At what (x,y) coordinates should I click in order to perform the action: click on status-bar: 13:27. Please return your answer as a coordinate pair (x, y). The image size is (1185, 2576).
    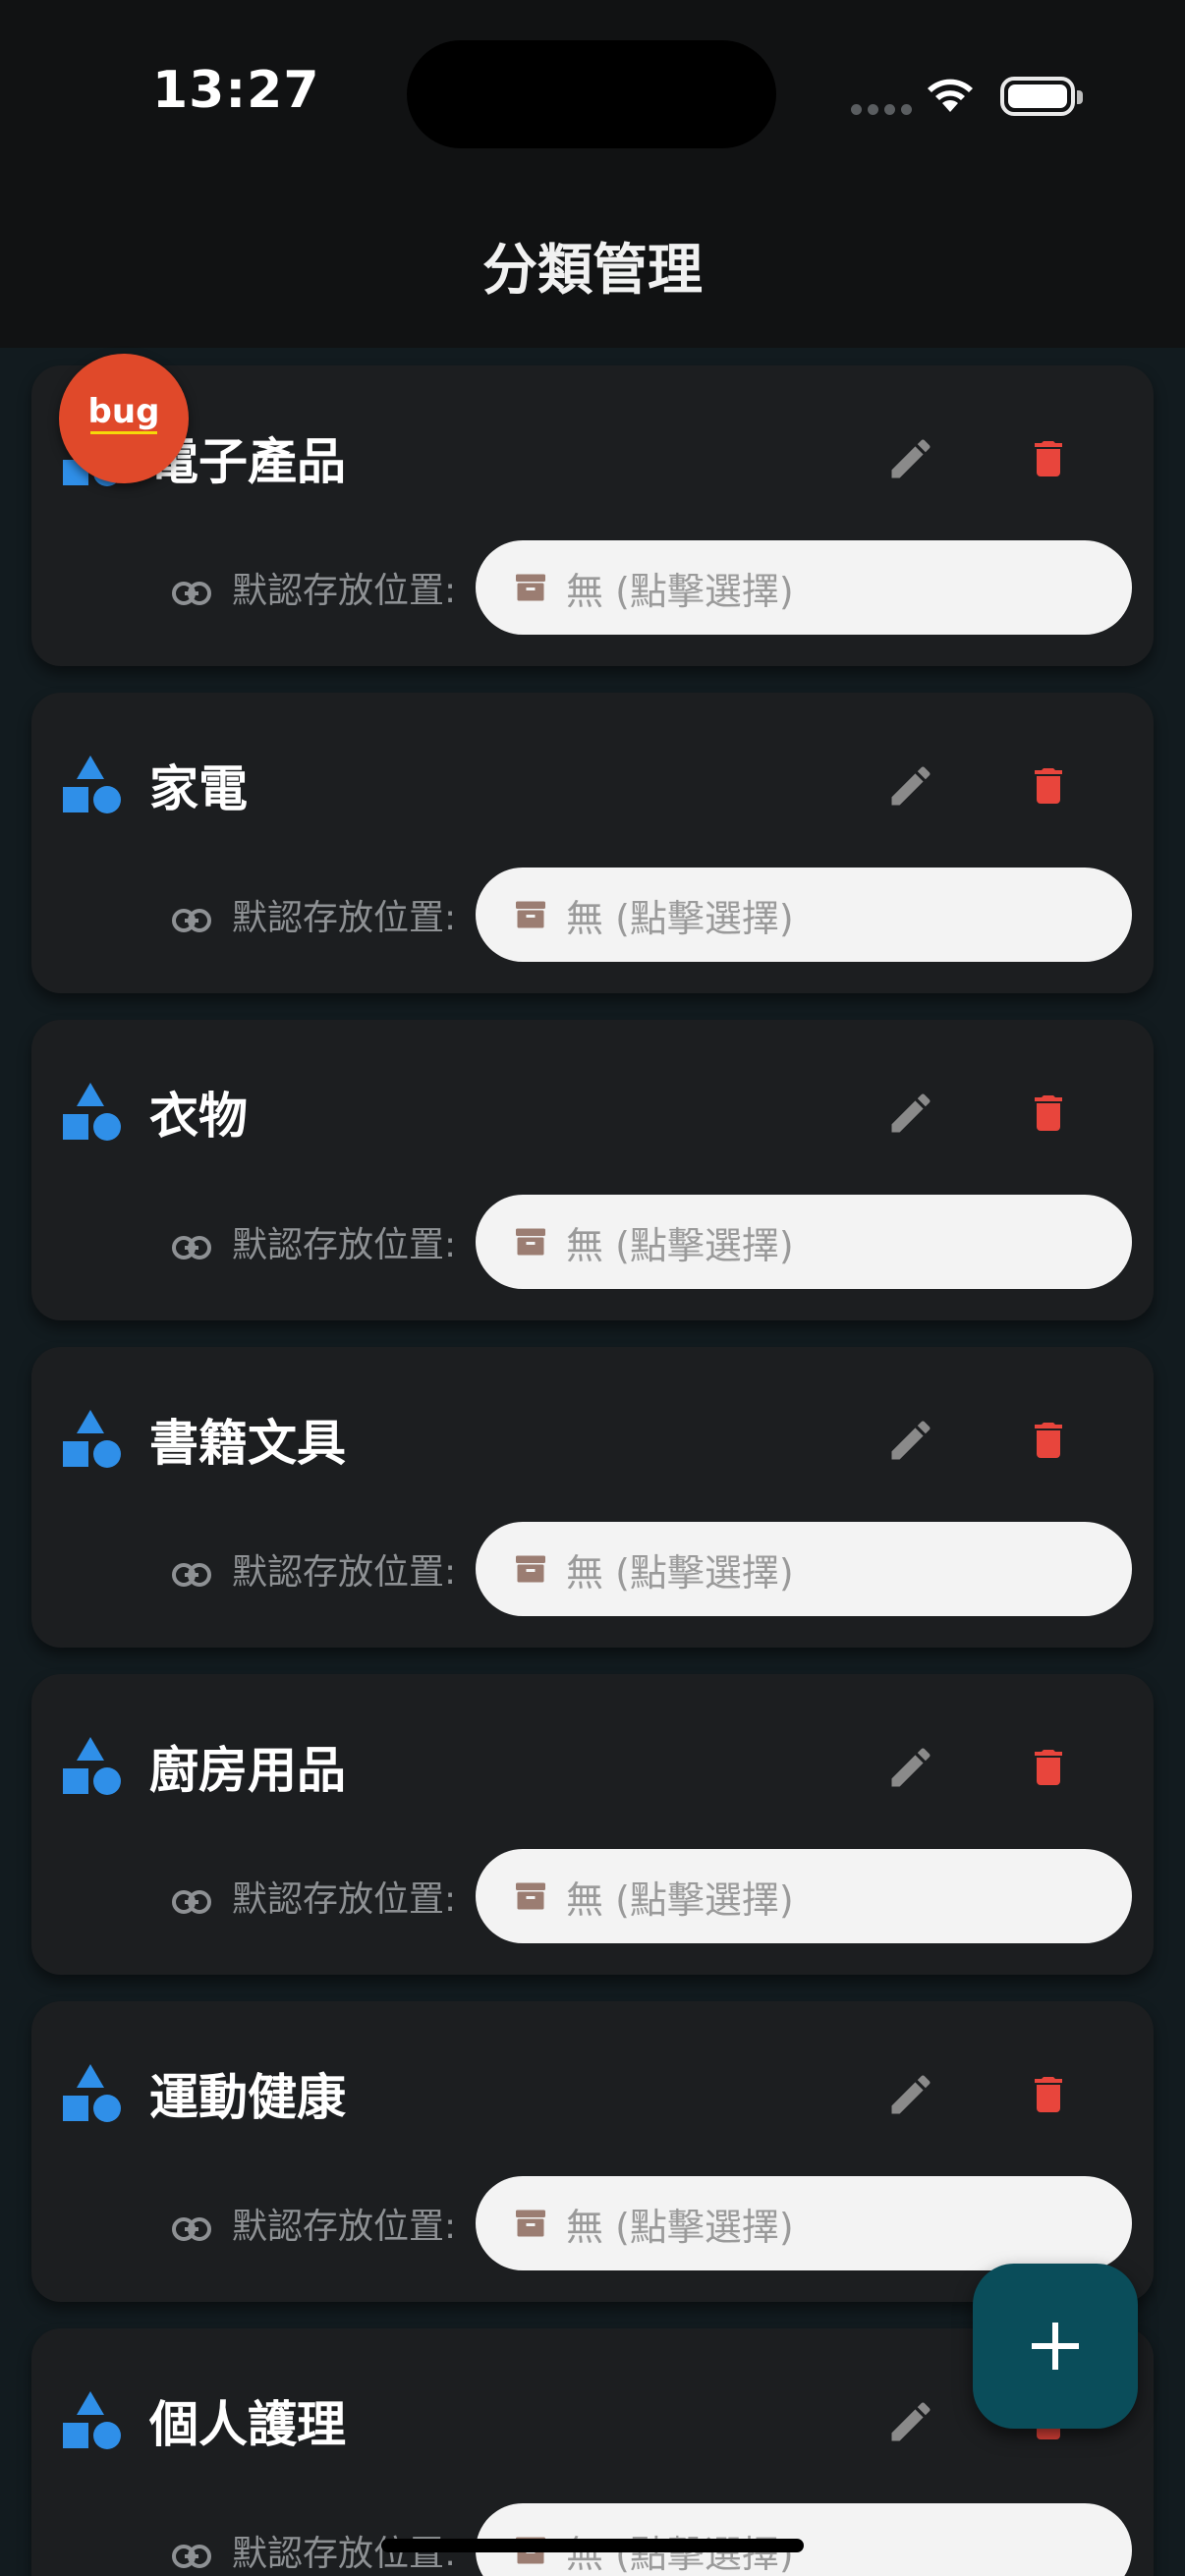
    Looking at the image, I should click on (592, 98).